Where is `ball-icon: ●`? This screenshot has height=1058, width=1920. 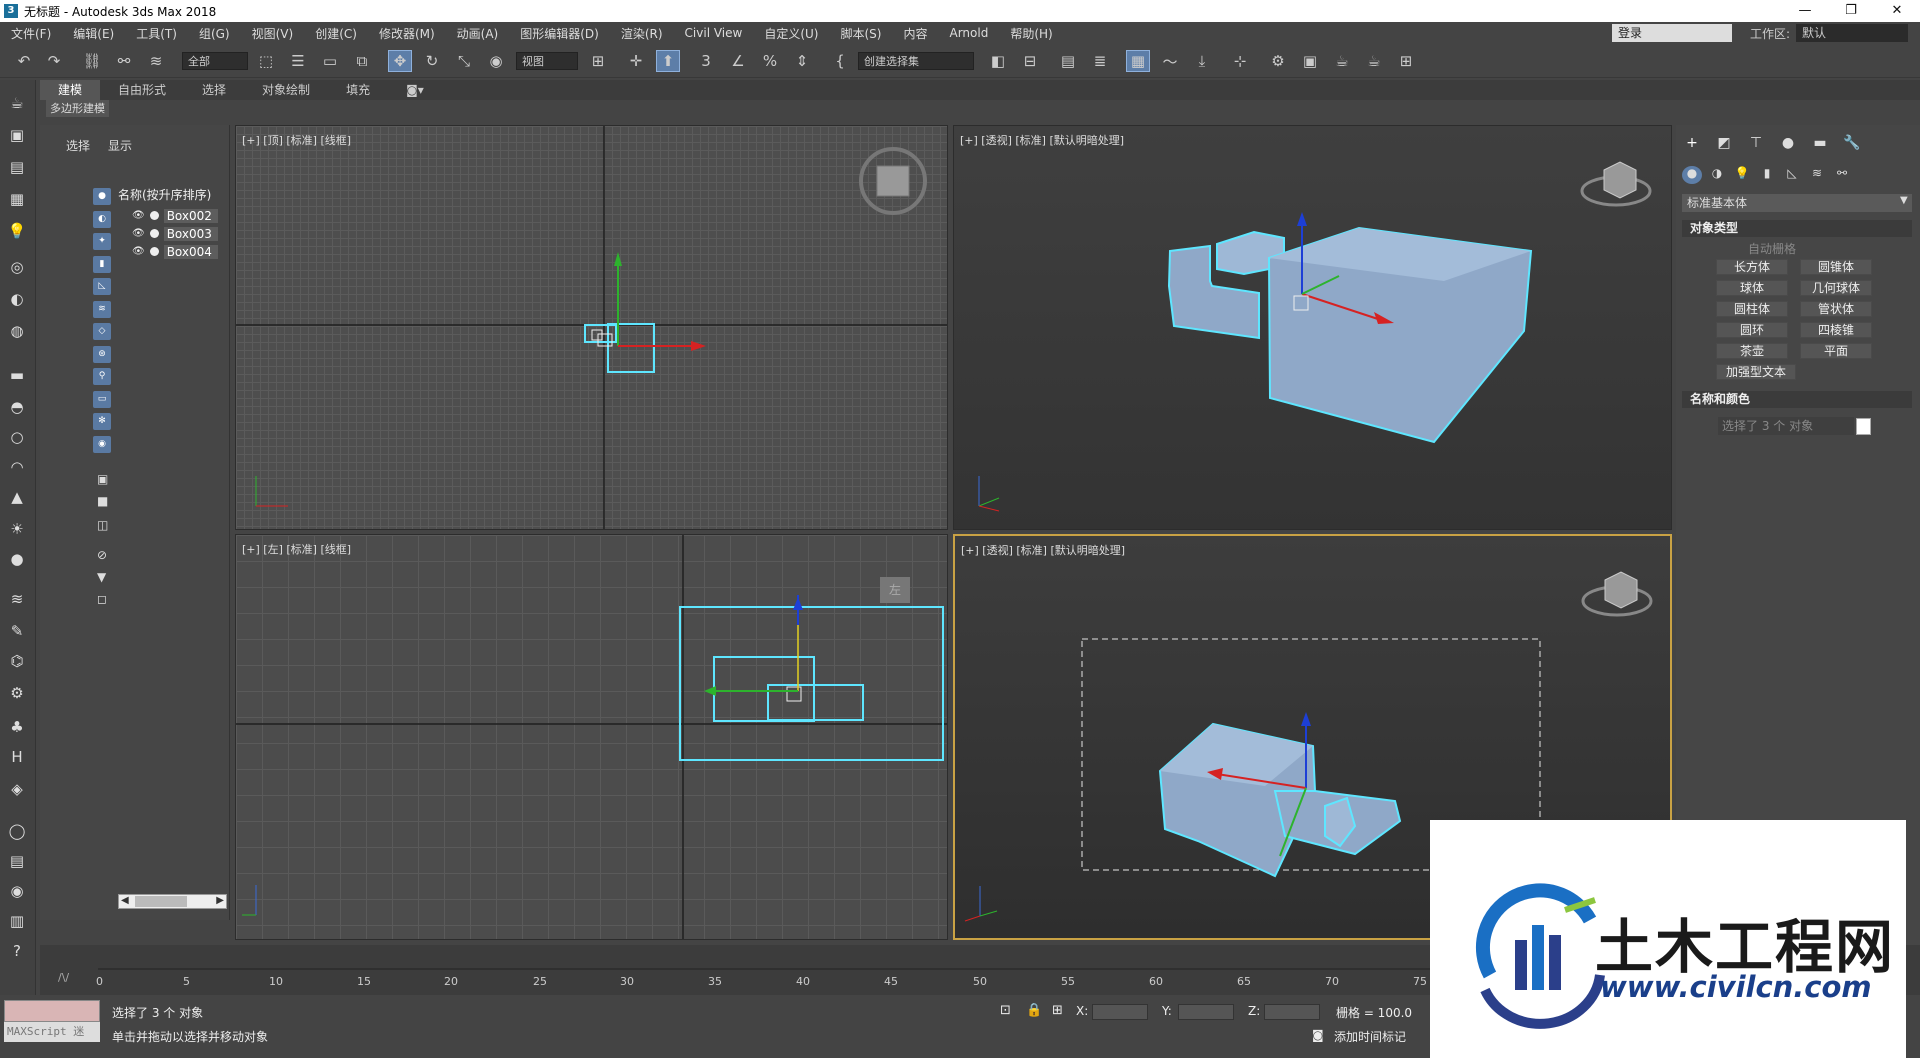 ball-icon: ● is located at coordinates (17, 559).